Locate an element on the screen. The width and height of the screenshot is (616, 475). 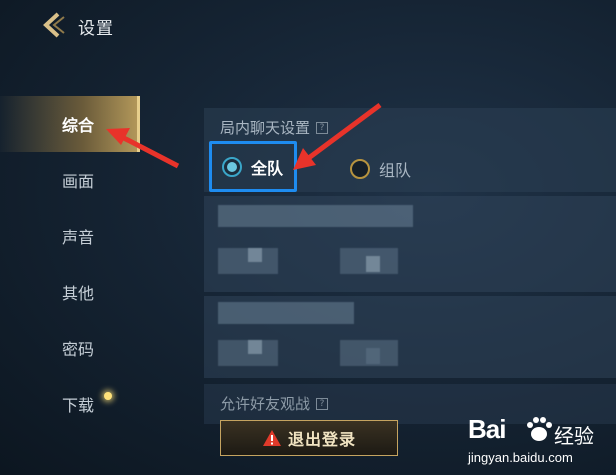
watermark-brand-cn: 经验 is located at coordinates (574, 436).